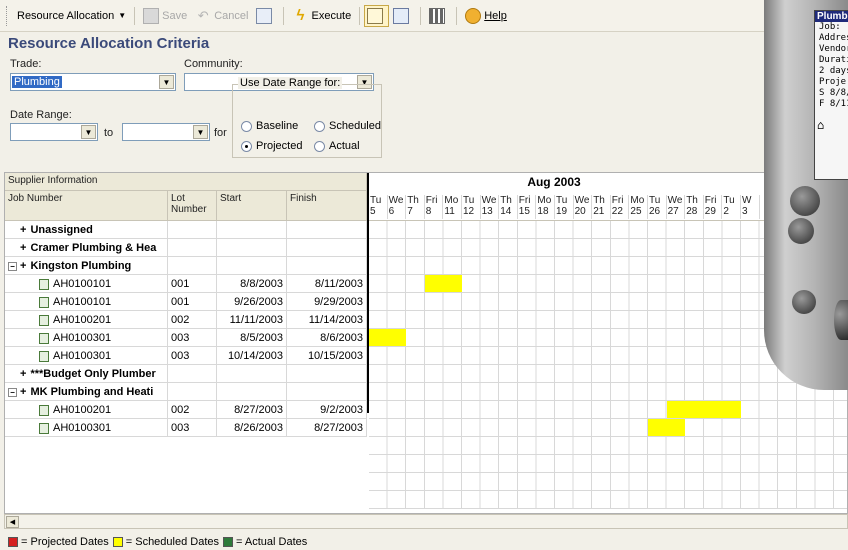  Describe the element at coordinates (192, 206) in the screenshot. I see `column-header-lot: Lot Number` at that location.